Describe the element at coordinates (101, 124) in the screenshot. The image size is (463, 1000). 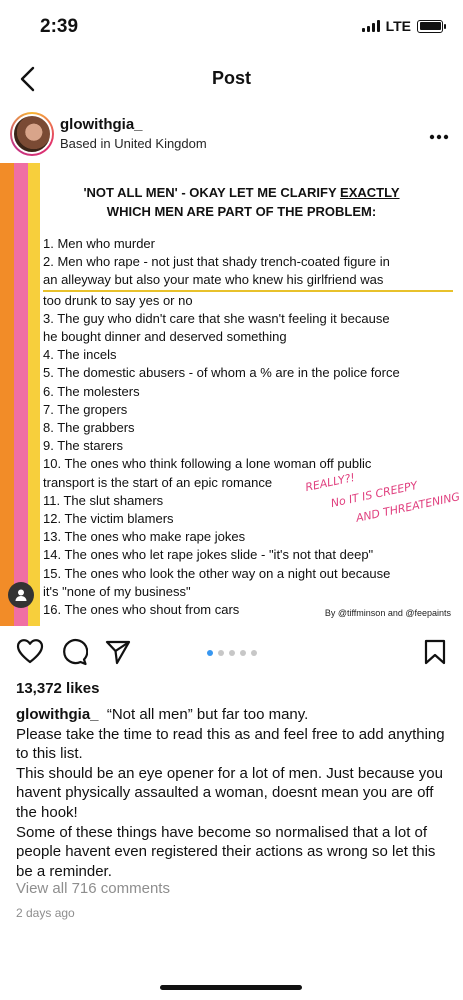
I see `author-username: glowithgia_` at that location.